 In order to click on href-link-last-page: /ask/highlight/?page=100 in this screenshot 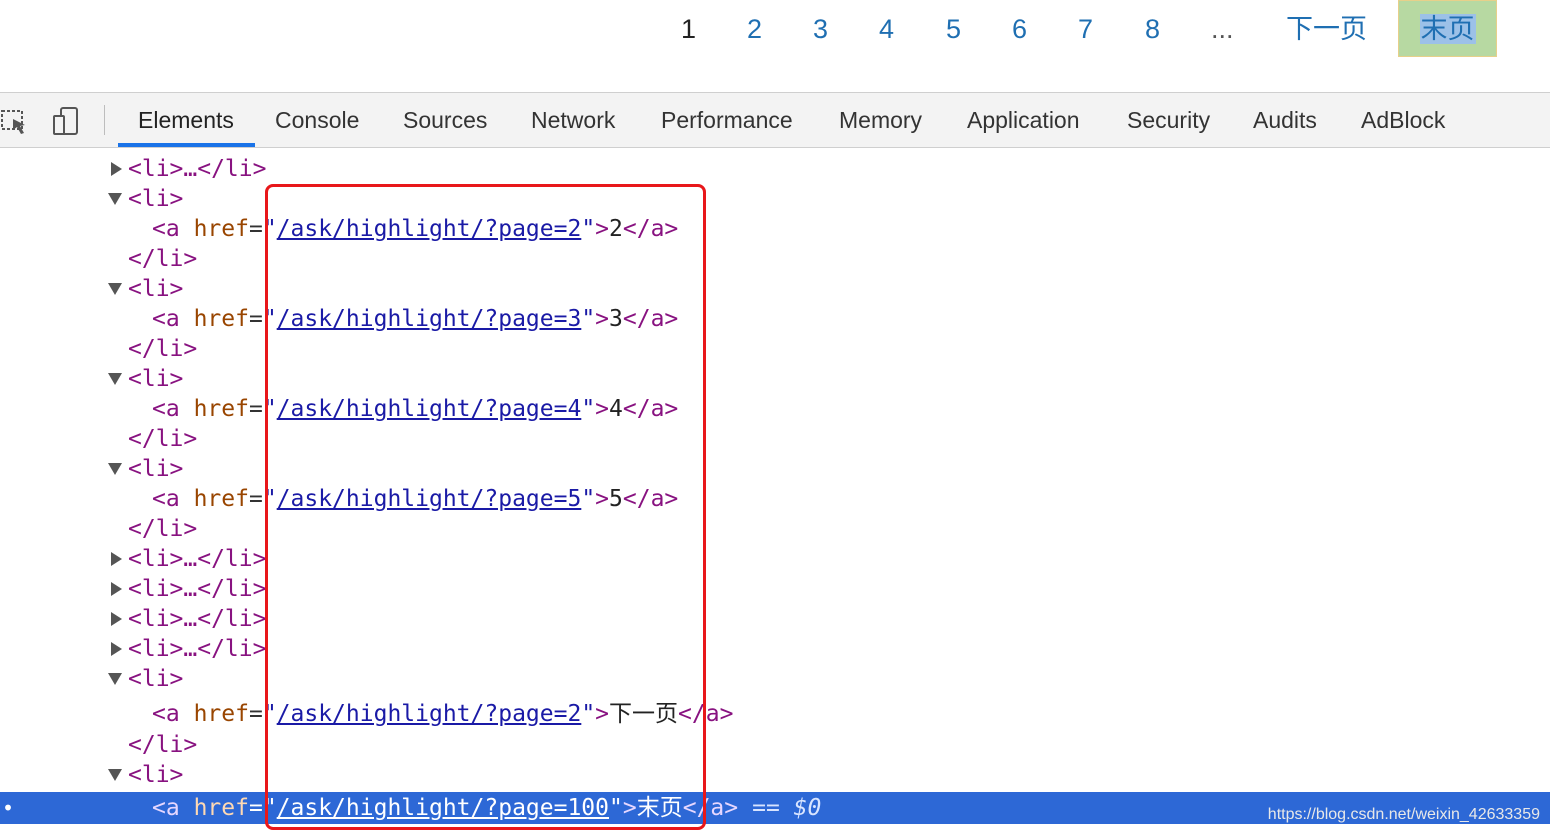, I will do `click(443, 808)`.